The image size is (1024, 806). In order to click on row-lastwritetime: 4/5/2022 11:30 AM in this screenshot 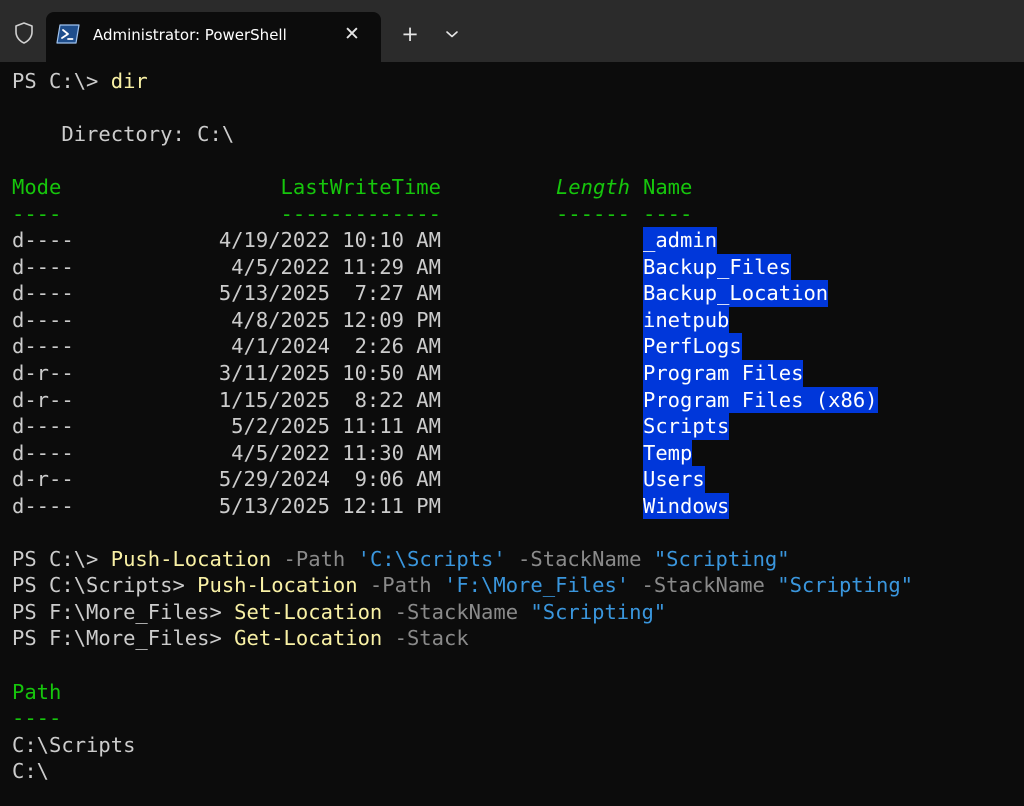, I will do `click(336, 452)`.